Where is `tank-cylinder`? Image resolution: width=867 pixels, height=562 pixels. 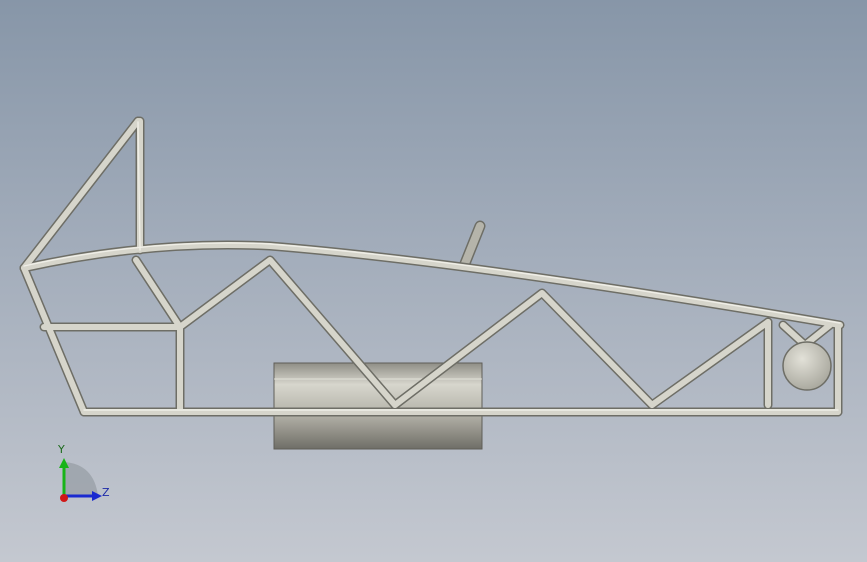
tank-cylinder is located at coordinates (378, 406).